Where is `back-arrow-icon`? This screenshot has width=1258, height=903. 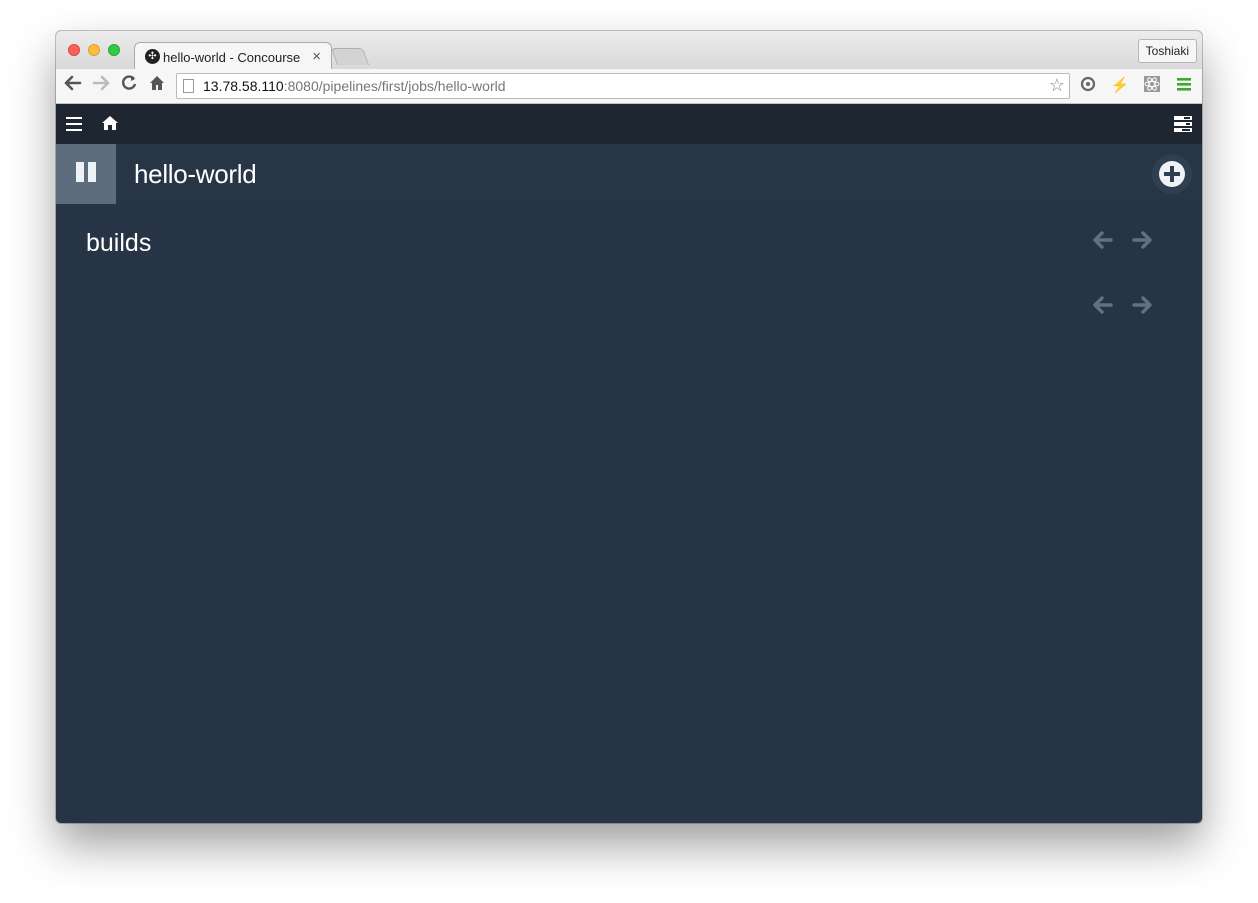
back-arrow-icon is located at coordinates (73, 85).